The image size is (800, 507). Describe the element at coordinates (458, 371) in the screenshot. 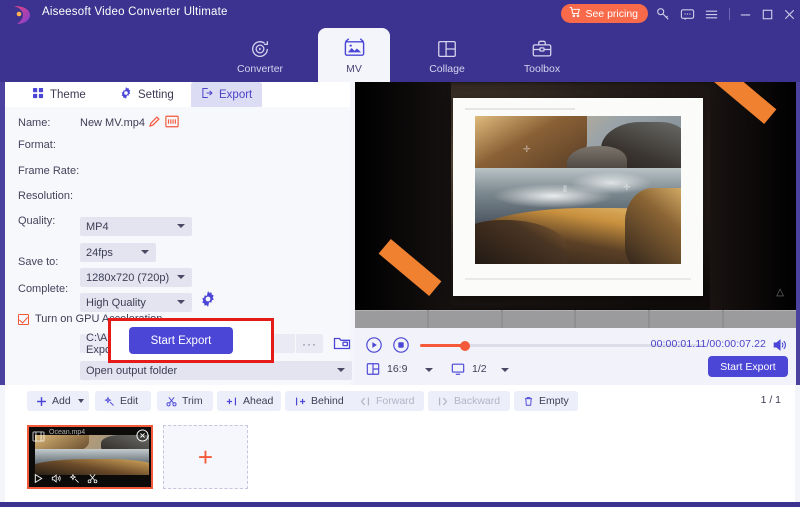

I see `screen-scale-icon` at that location.